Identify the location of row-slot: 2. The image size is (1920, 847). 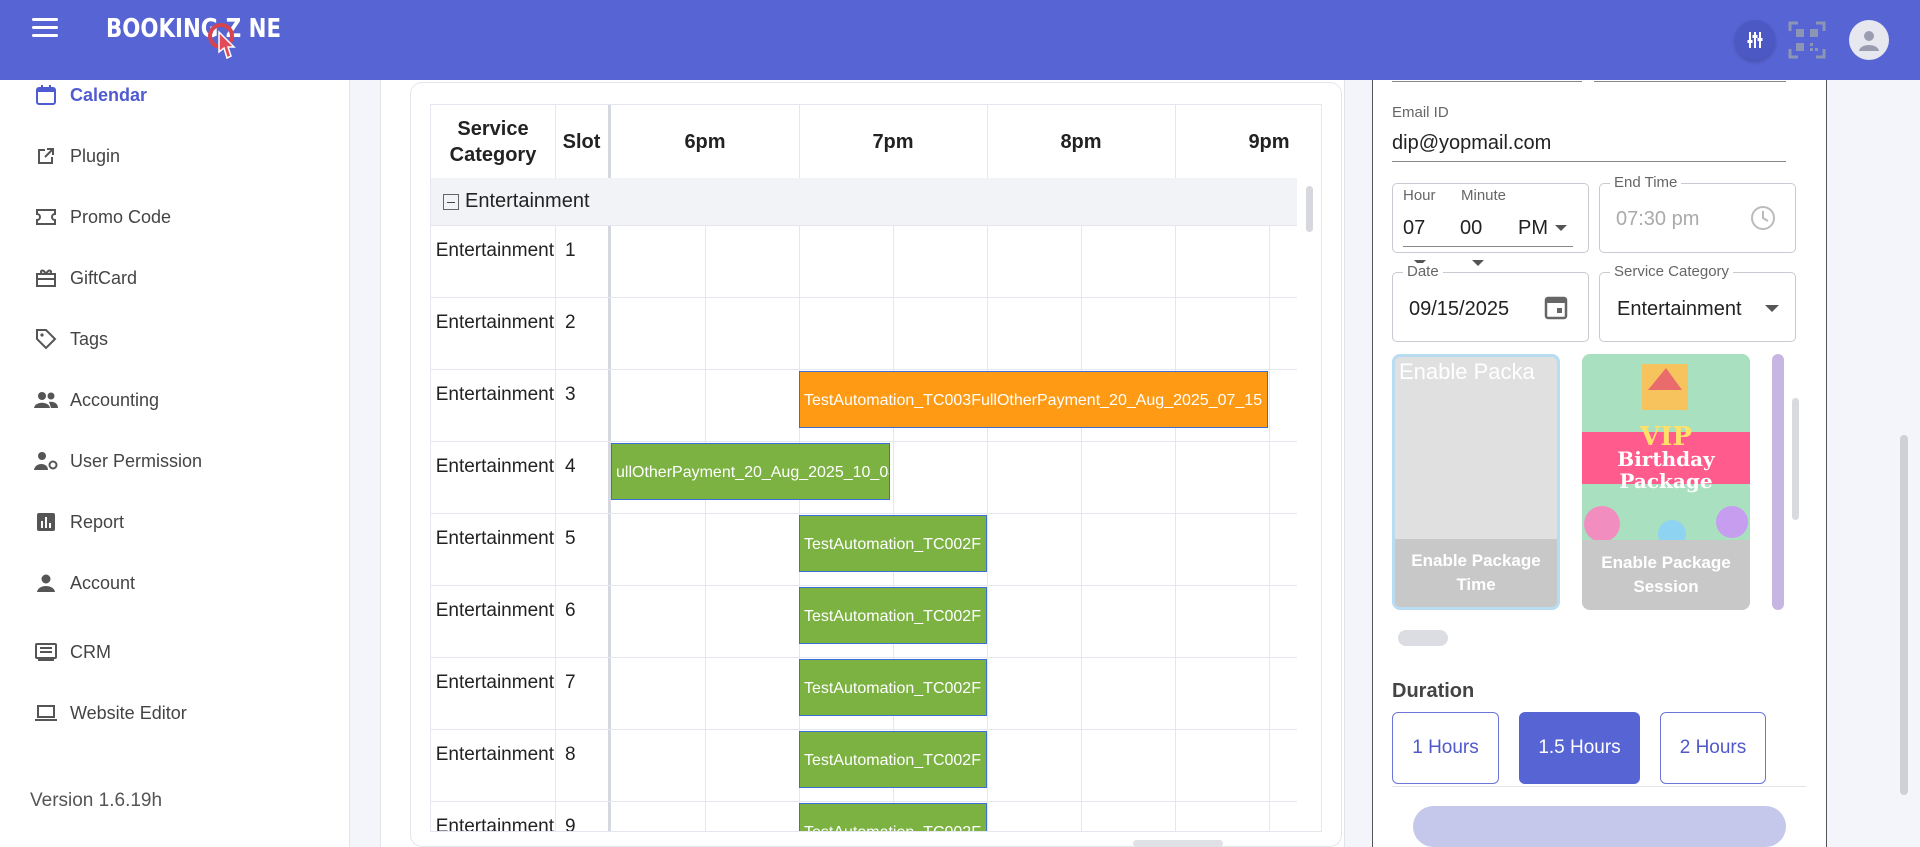
(570, 322).